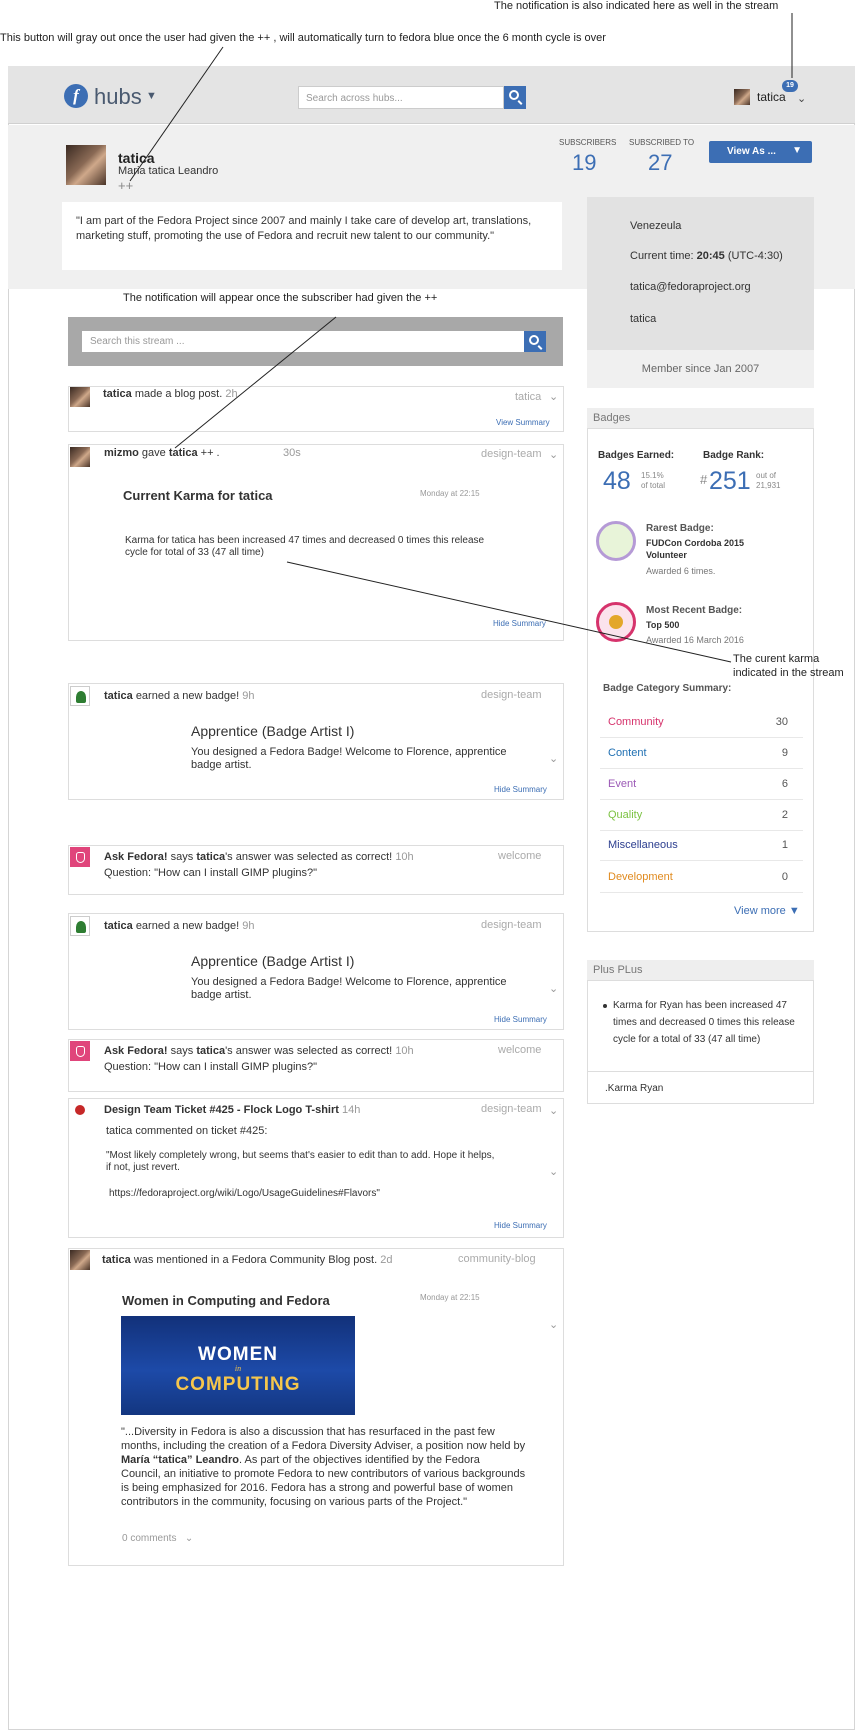  I want to click on post-image: WOMEN in COMPUTING, so click(238, 1365).